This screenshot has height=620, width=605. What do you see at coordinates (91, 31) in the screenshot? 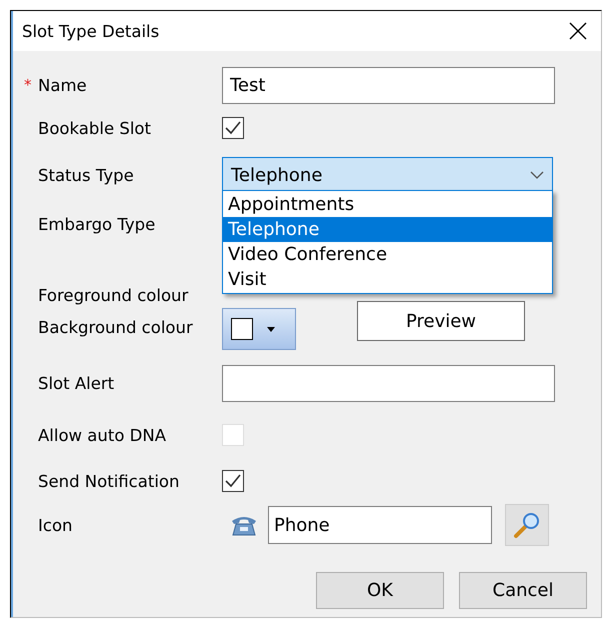
I see `window-title: Slot Type Details` at bounding box center [91, 31].